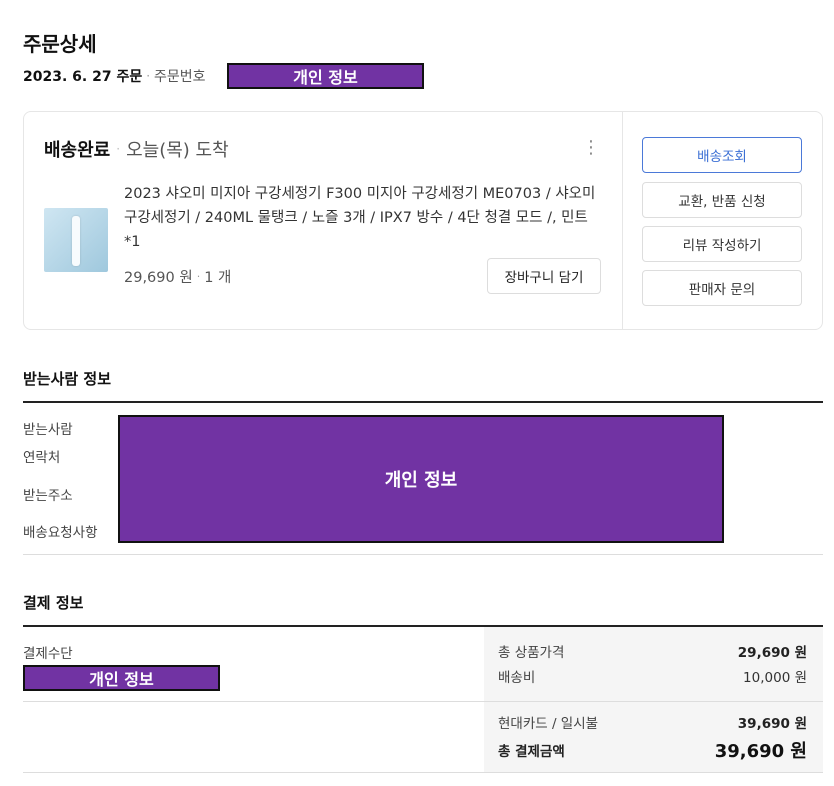 The width and height of the screenshot is (834, 786). What do you see at coordinates (67, 379) in the screenshot?
I see `recipient-section-title: 받는사람 정보` at bounding box center [67, 379].